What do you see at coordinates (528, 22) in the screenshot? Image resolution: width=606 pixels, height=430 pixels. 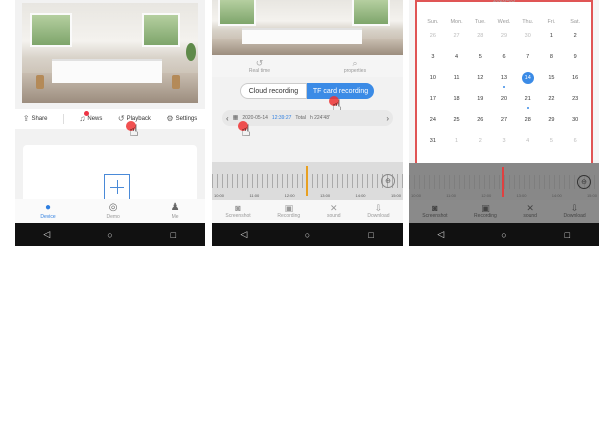 I see `weekday-header: Thu.` at bounding box center [528, 22].